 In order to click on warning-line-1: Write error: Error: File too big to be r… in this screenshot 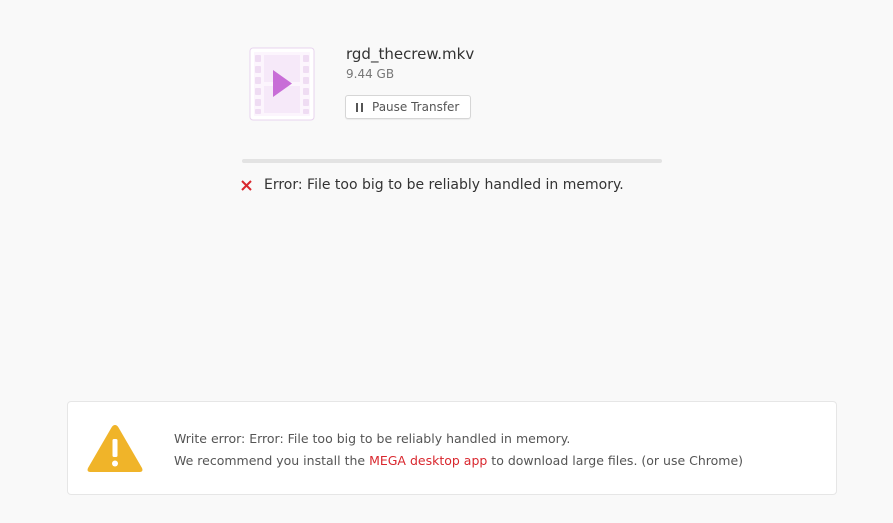, I will do `click(372, 438)`.